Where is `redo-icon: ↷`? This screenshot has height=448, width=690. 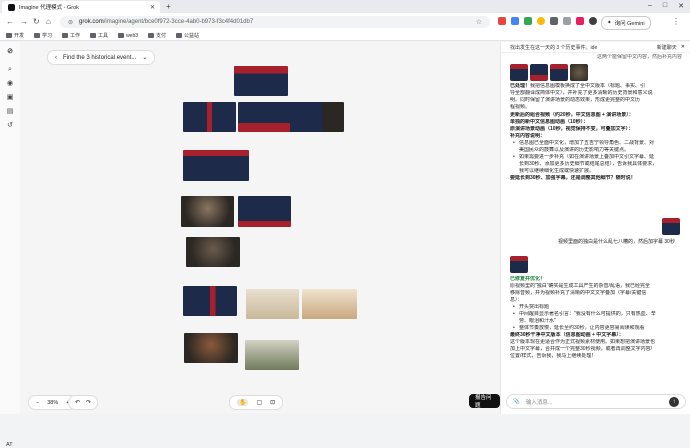 redo-icon: ↷ is located at coordinates (88, 402).